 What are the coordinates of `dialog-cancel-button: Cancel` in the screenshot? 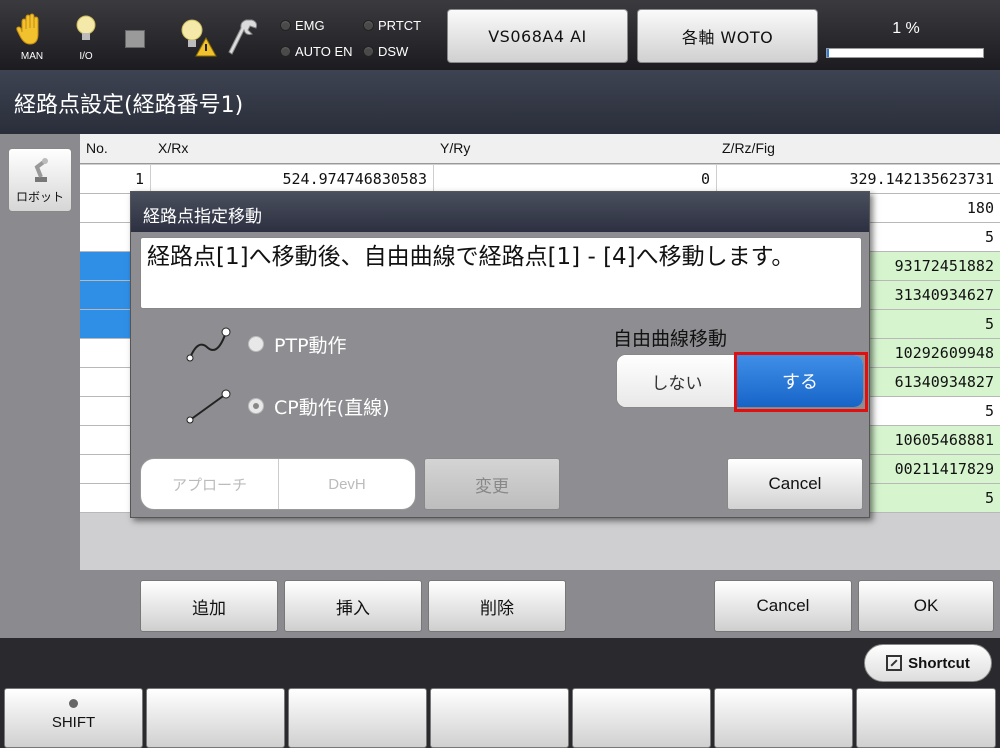 It's located at (795, 484).